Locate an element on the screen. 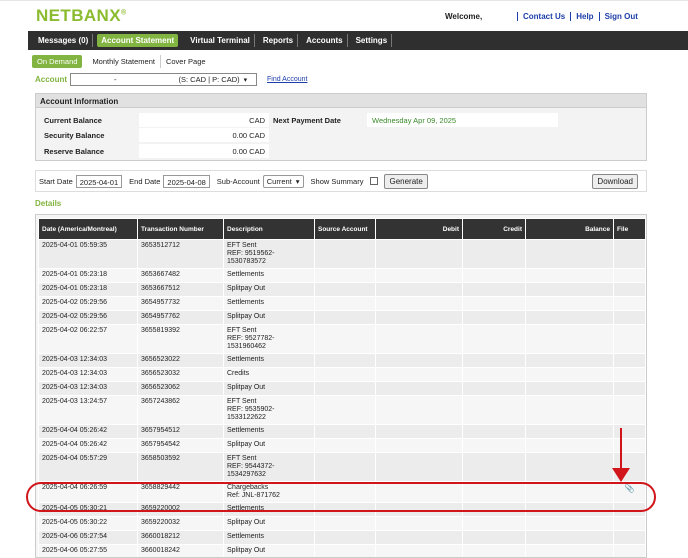 The image size is (688, 558). contact-us-link: Contact Us is located at coordinates (543, 16).